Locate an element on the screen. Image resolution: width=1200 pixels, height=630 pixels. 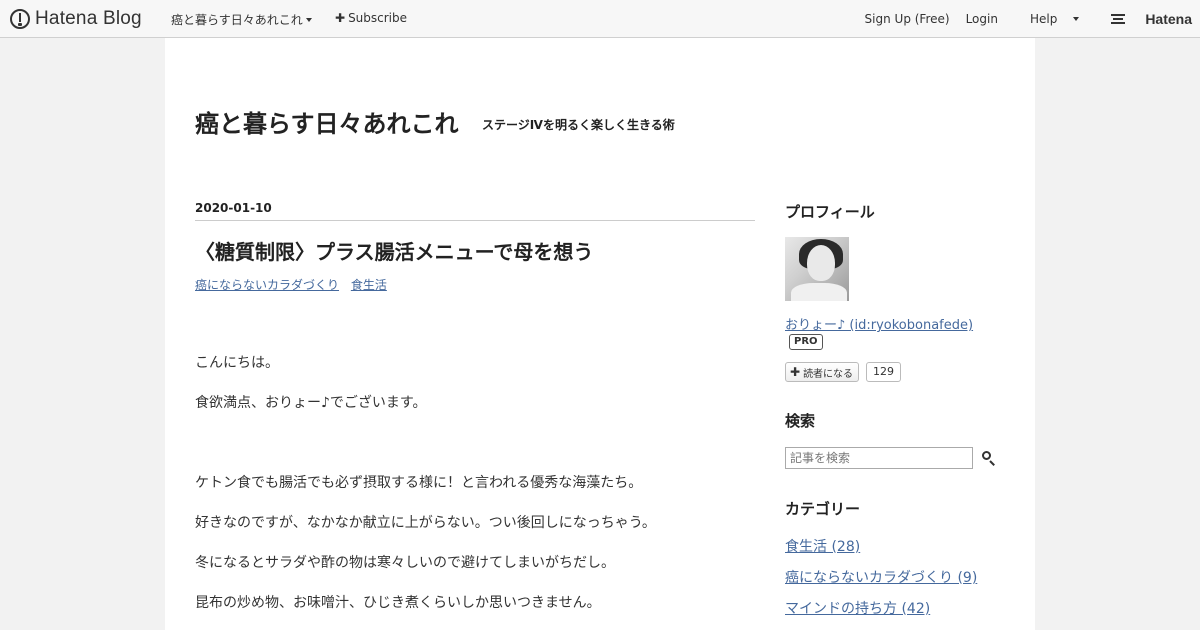
entry-date: 2020-01-10 is located at coordinates (233, 208).